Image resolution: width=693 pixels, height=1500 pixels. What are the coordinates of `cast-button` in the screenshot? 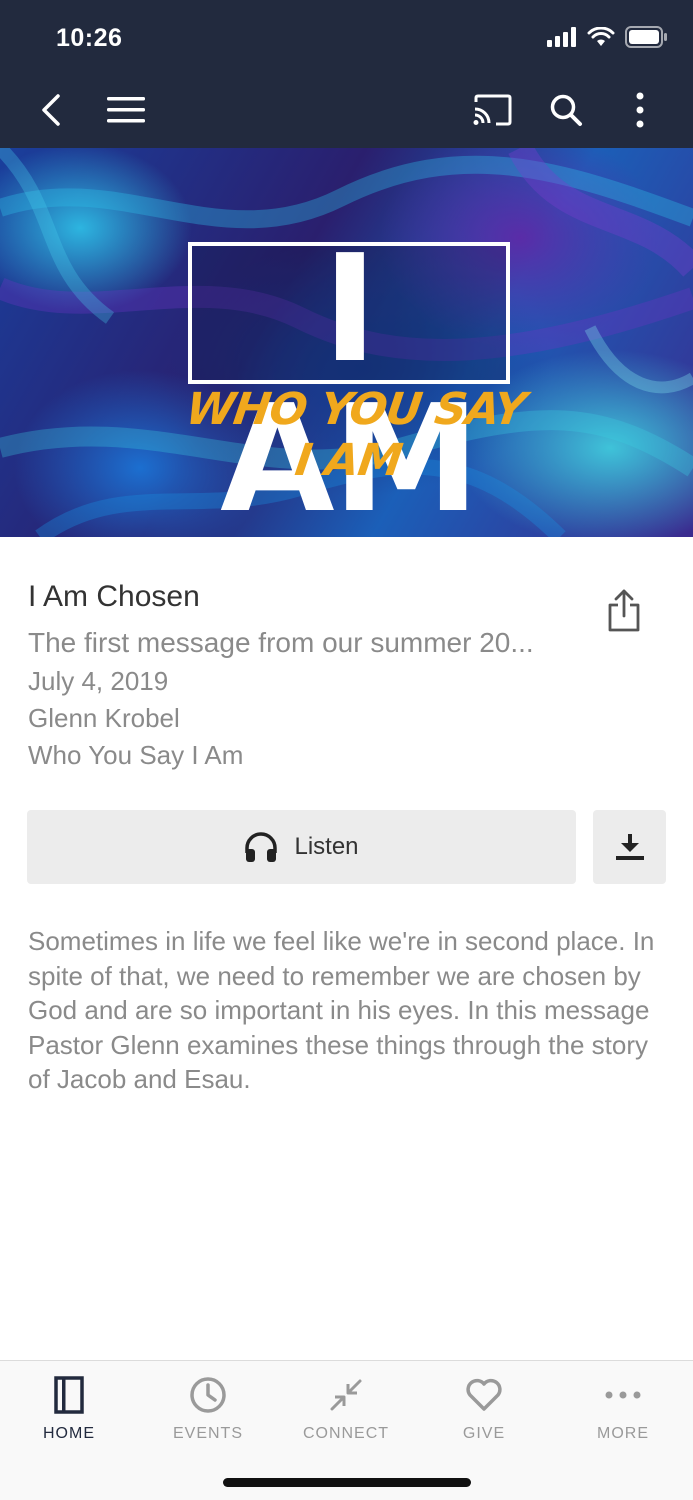 It's located at (492, 110).